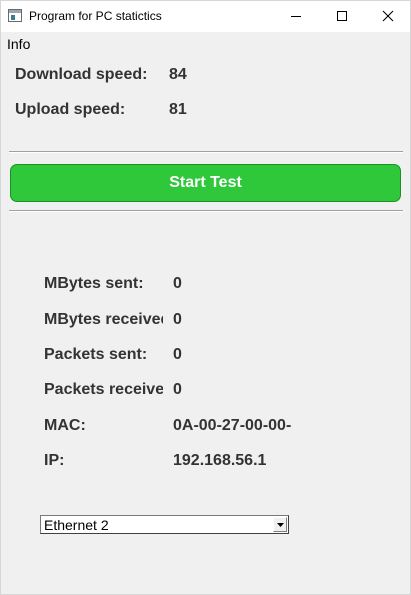 Image resolution: width=411 pixels, height=595 pixels. What do you see at coordinates (177, 319) in the screenshot?
I see `mbytes-received-value: 0` at bounding box center [177, 319].